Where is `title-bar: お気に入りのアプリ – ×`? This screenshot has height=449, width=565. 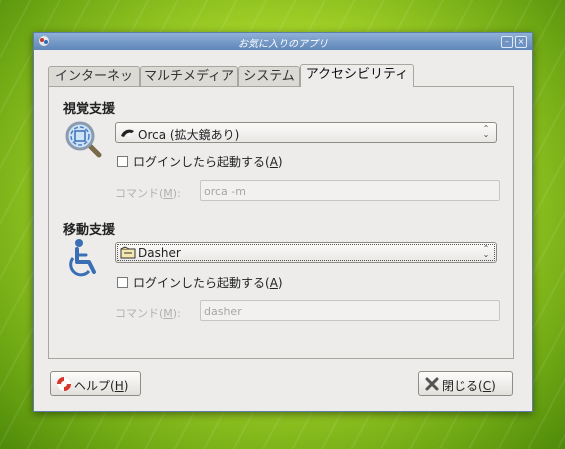 title-bar: お気に入りのアプリ – × is located at coordinates (283, 41).